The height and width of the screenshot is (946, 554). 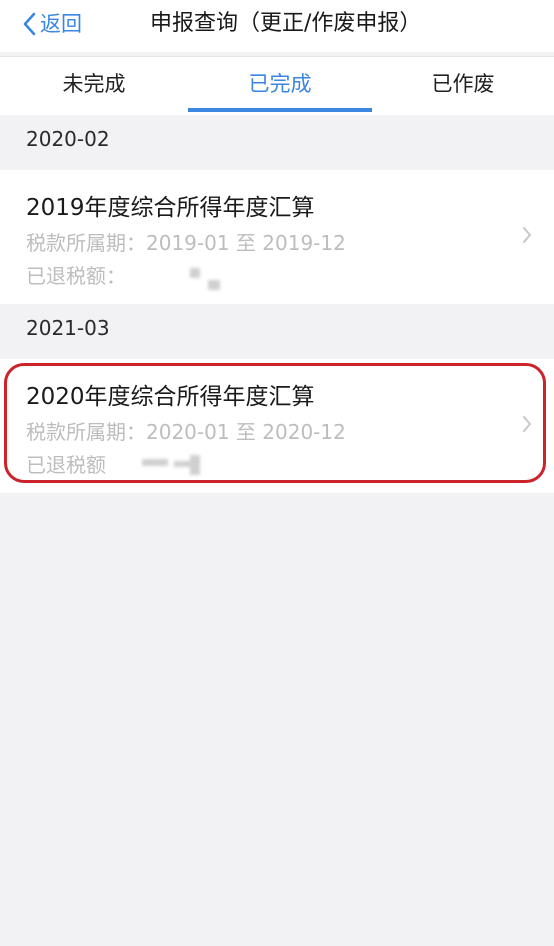 What do you see at coordinates (29, 24) in the screenshot?
I see `chevron-left-icon` at bounding box center [29, 24].